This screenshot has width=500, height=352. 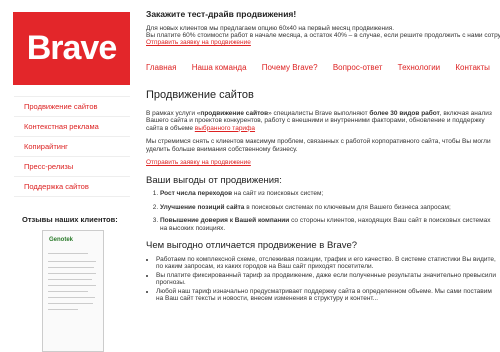 What do you see at coordinates (219, 67) in the screenshot?
I see `nav-team: Наша команда` at bounding box center [219, 67].